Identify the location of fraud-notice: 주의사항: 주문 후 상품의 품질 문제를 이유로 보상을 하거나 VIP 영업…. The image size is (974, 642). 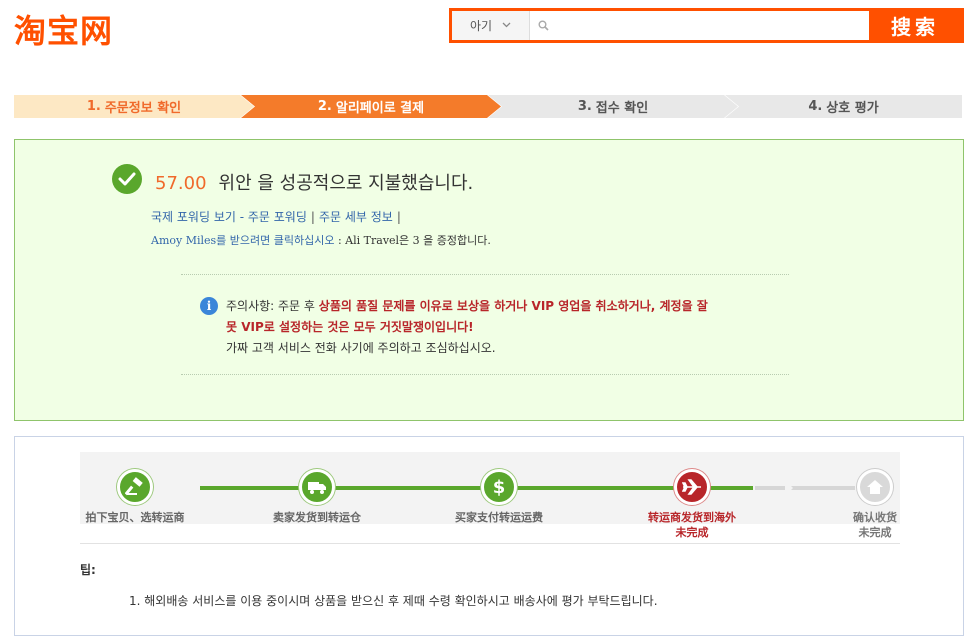
(471, 327).